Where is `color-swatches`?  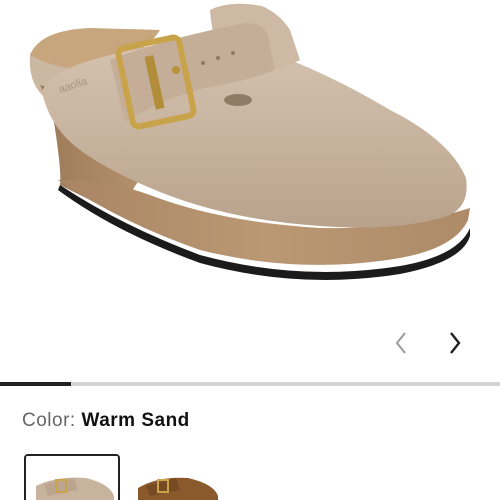 color-swatches is located at coordinates (261, 477).